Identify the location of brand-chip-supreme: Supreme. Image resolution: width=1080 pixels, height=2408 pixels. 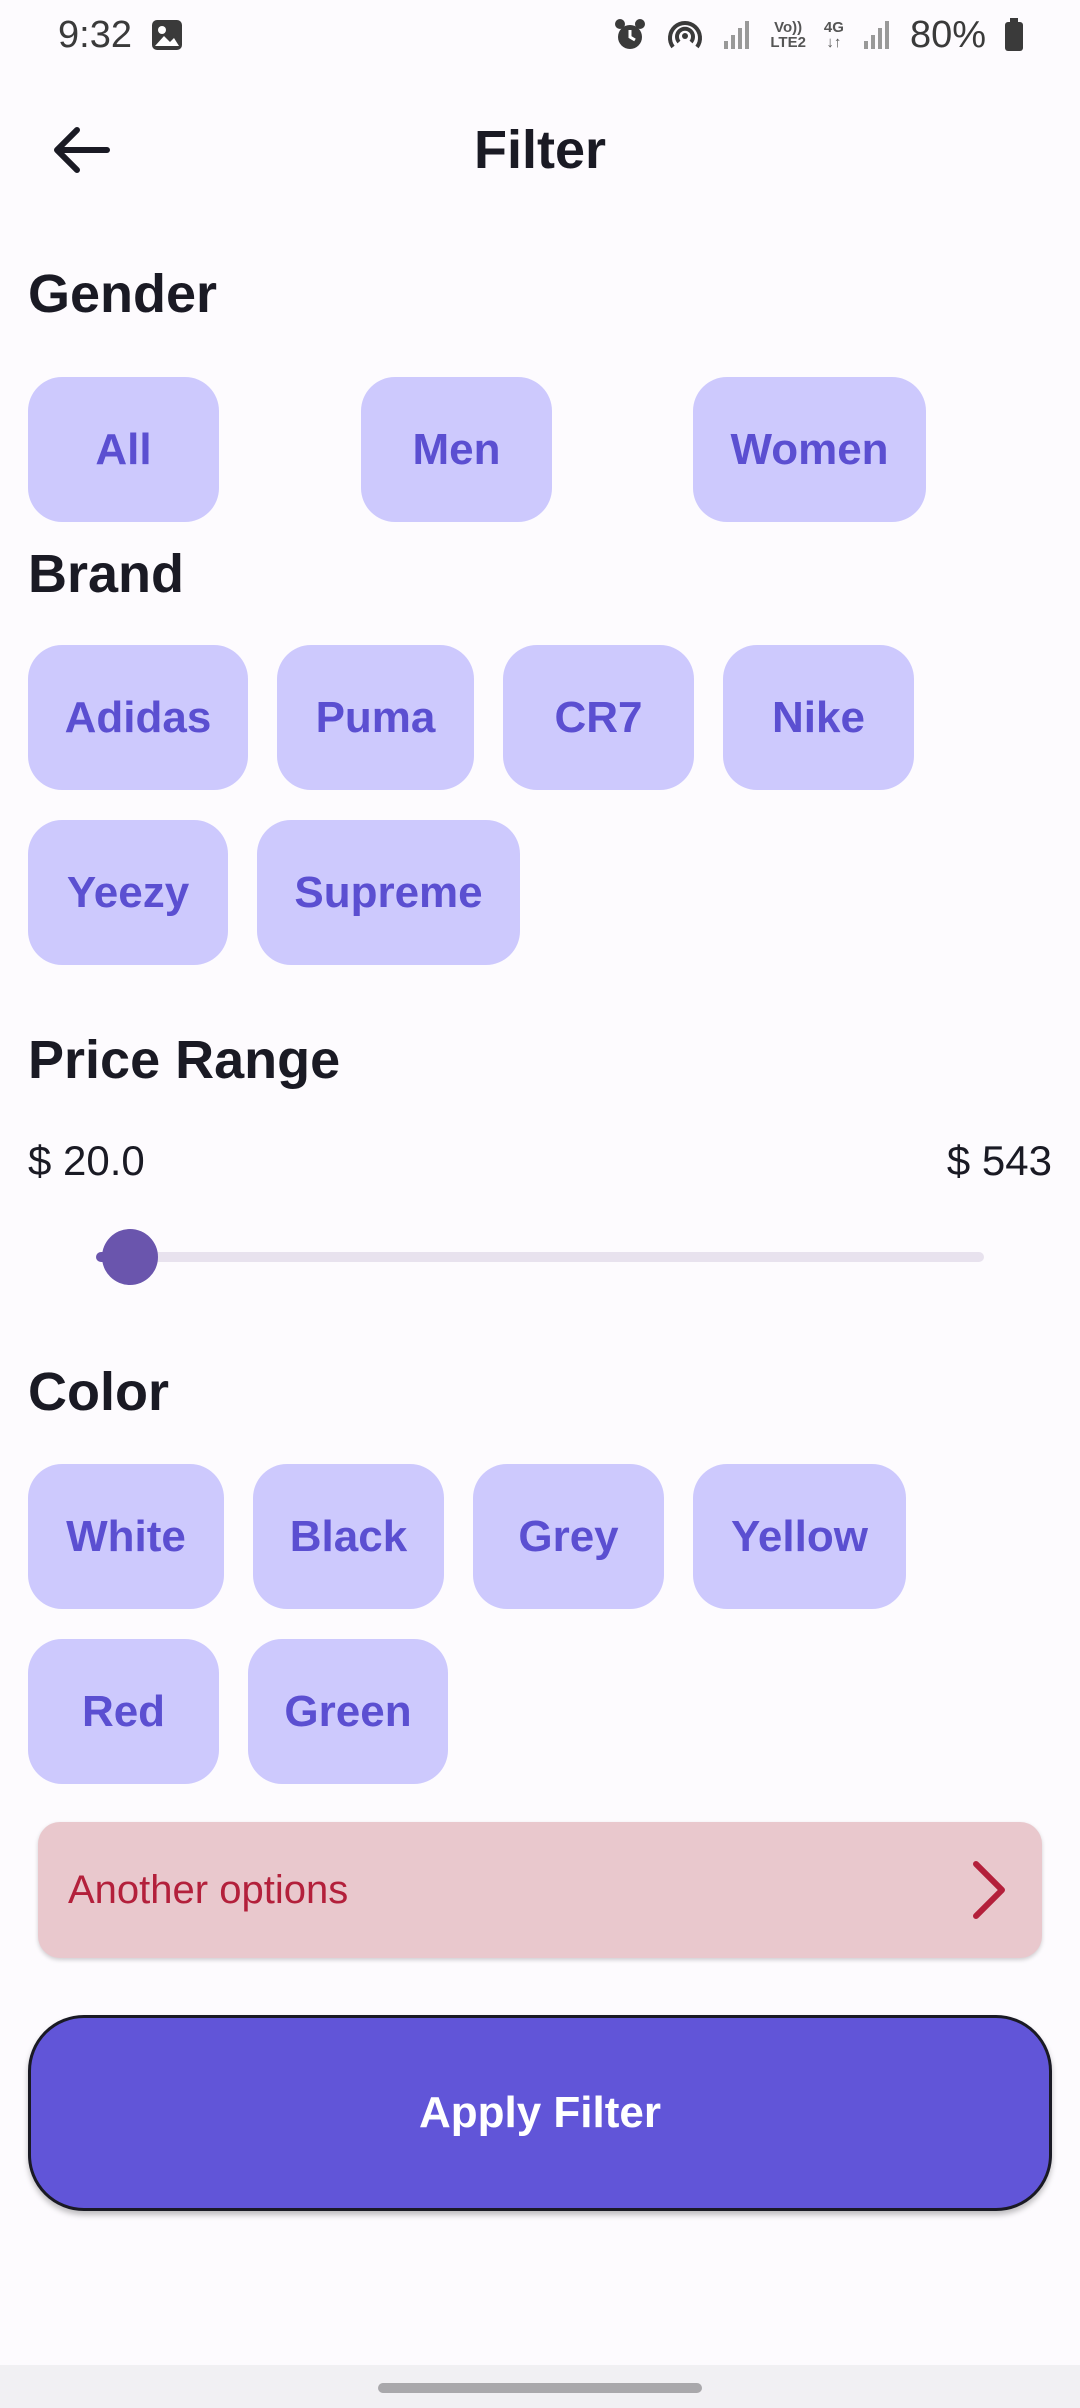
(388, 892).